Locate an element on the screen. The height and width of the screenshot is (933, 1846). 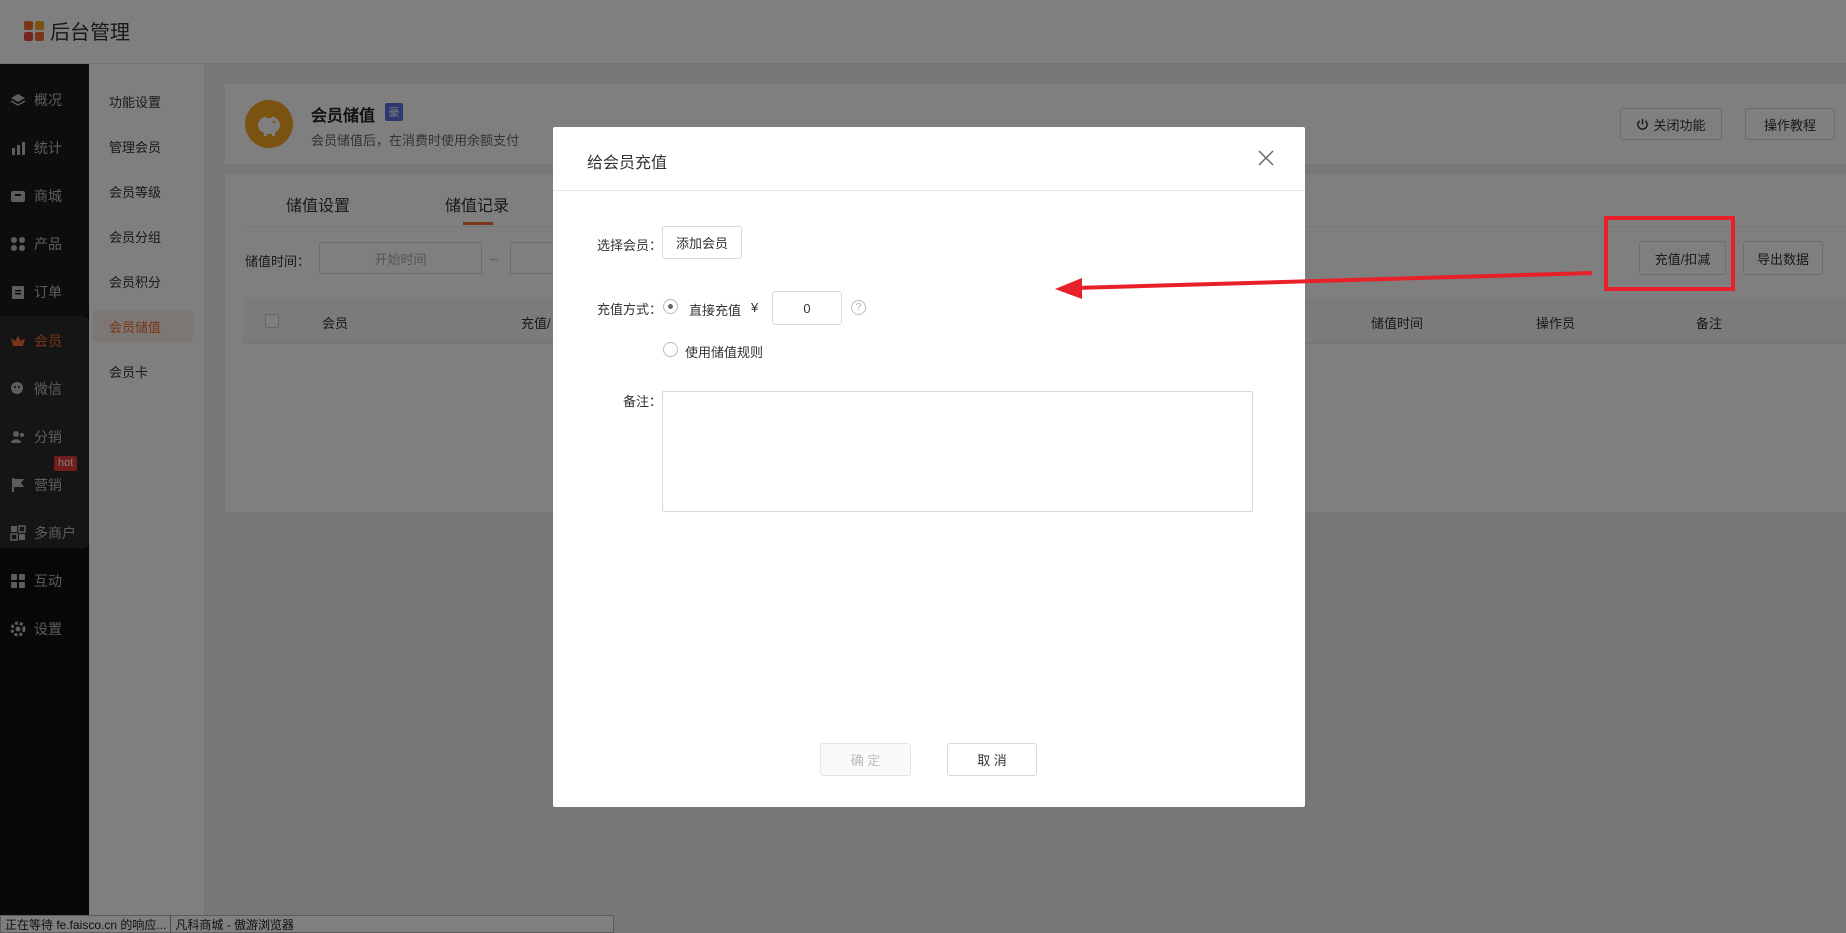
cancel-button: 取 消 is located at coordinates (992, 759).